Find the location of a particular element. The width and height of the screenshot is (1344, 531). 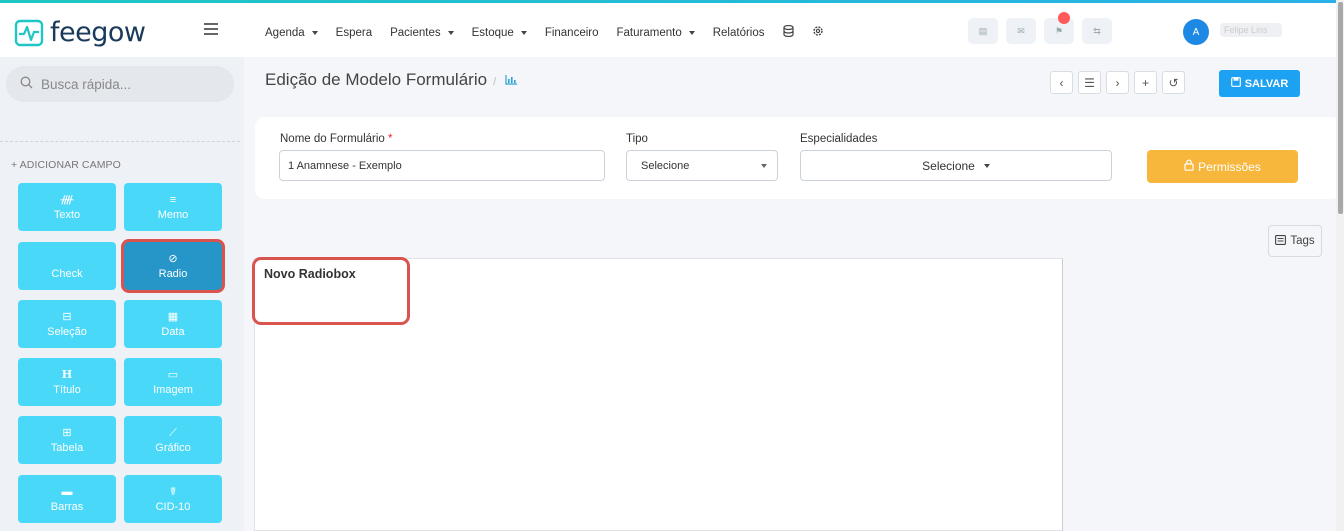

previous-button: ‹ is located at coordinates (1061, 82).